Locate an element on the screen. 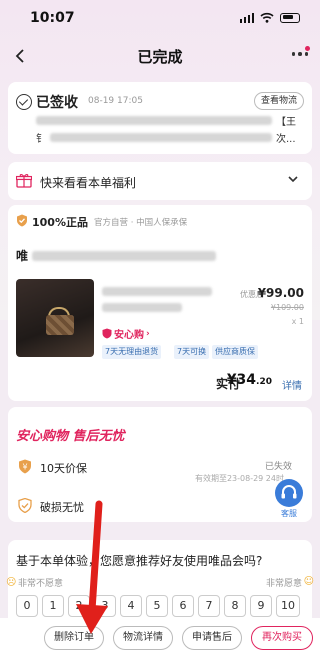 This screenshot has height=662, width=320. quantity: x 1 is located at coordinates (297, 321).